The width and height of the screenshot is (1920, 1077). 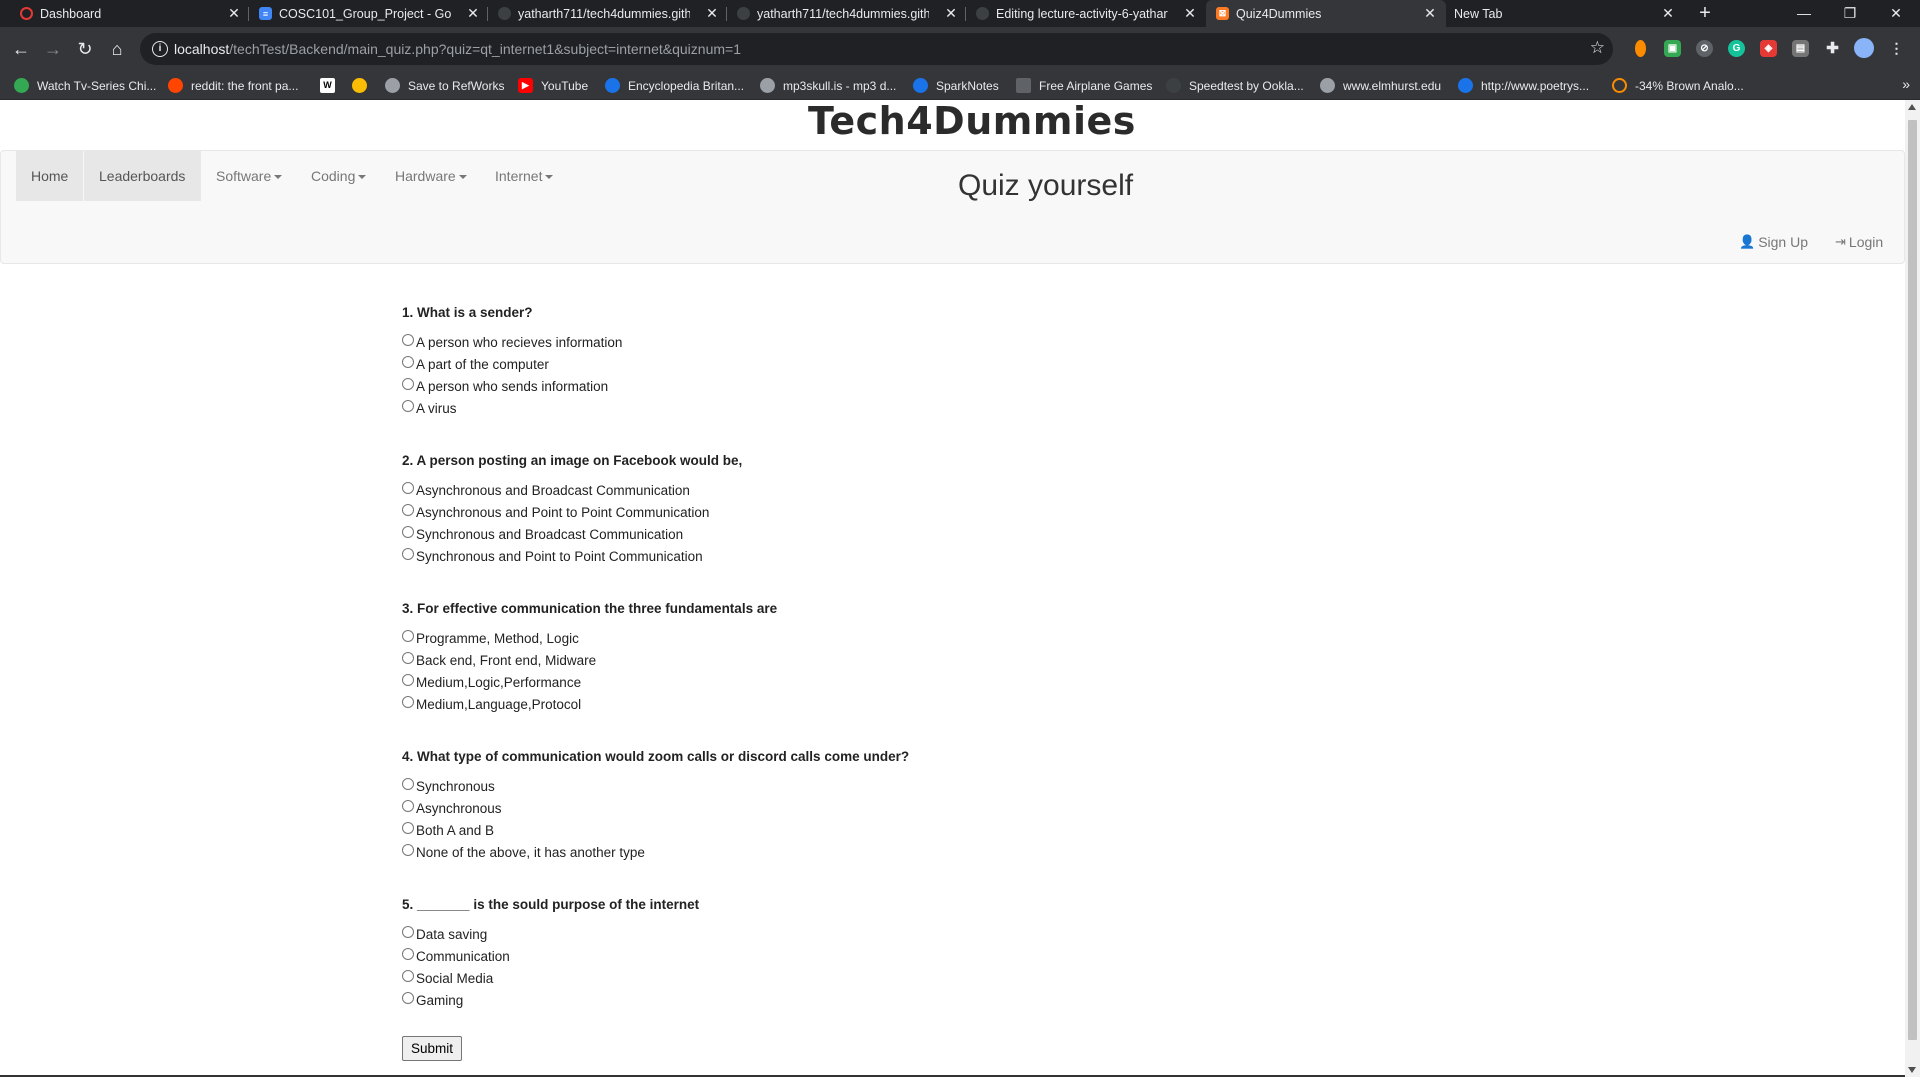 I want to click on submit-button: Submit, so click(x=432, y=1048).